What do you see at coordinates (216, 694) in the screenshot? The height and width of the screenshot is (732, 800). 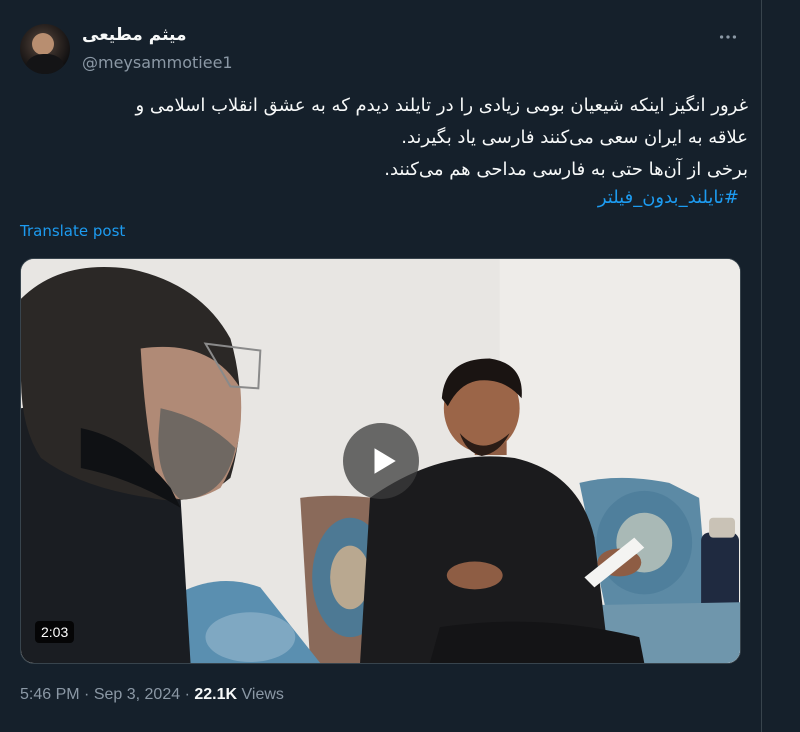 I see `views-count: 22.1K` at bounding box center [216, 694].